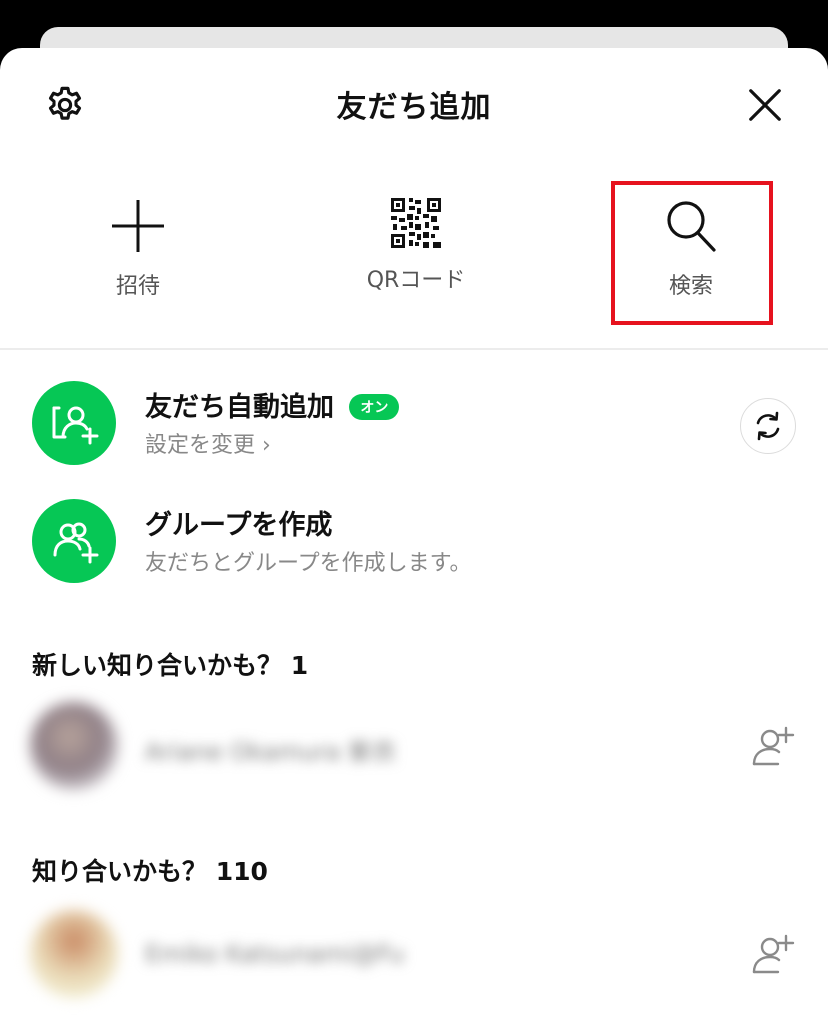 This screenshot has width=828, height=1035. I want to click on invite-label: 招待, so click(137, 286).